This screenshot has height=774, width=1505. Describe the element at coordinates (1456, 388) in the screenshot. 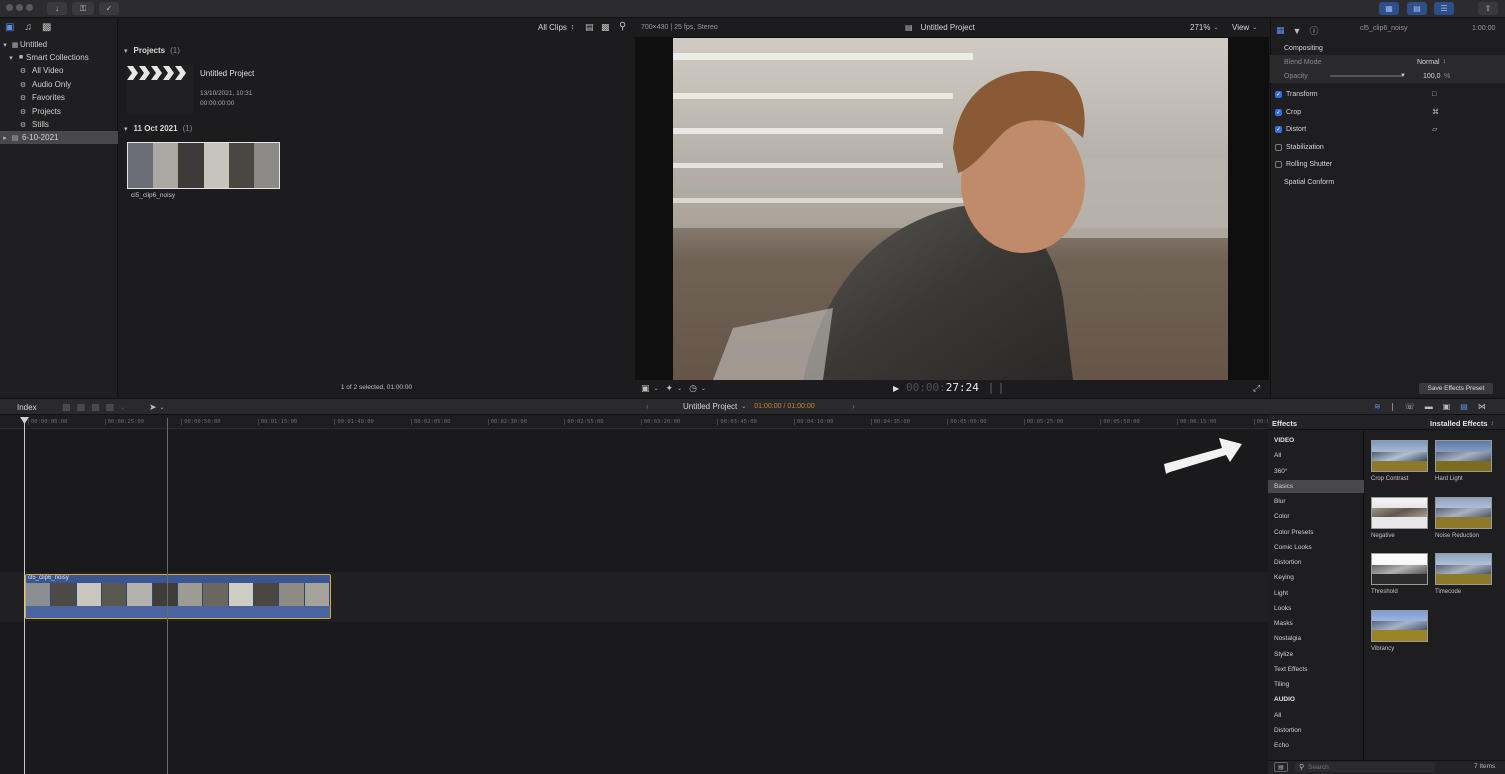

I see `save-effects-preset-button: Save Effects Preset` at that location.